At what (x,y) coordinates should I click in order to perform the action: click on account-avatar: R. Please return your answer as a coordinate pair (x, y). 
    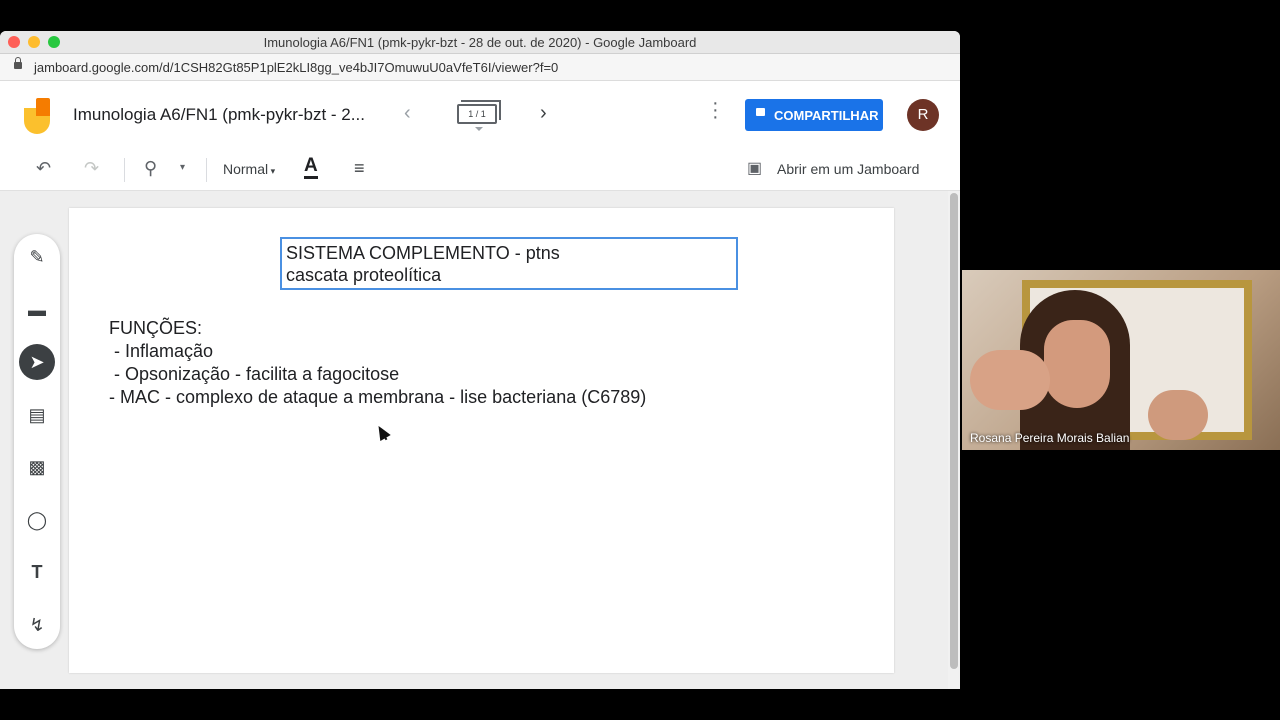
    Looking at the image, I should click on (923, 115).